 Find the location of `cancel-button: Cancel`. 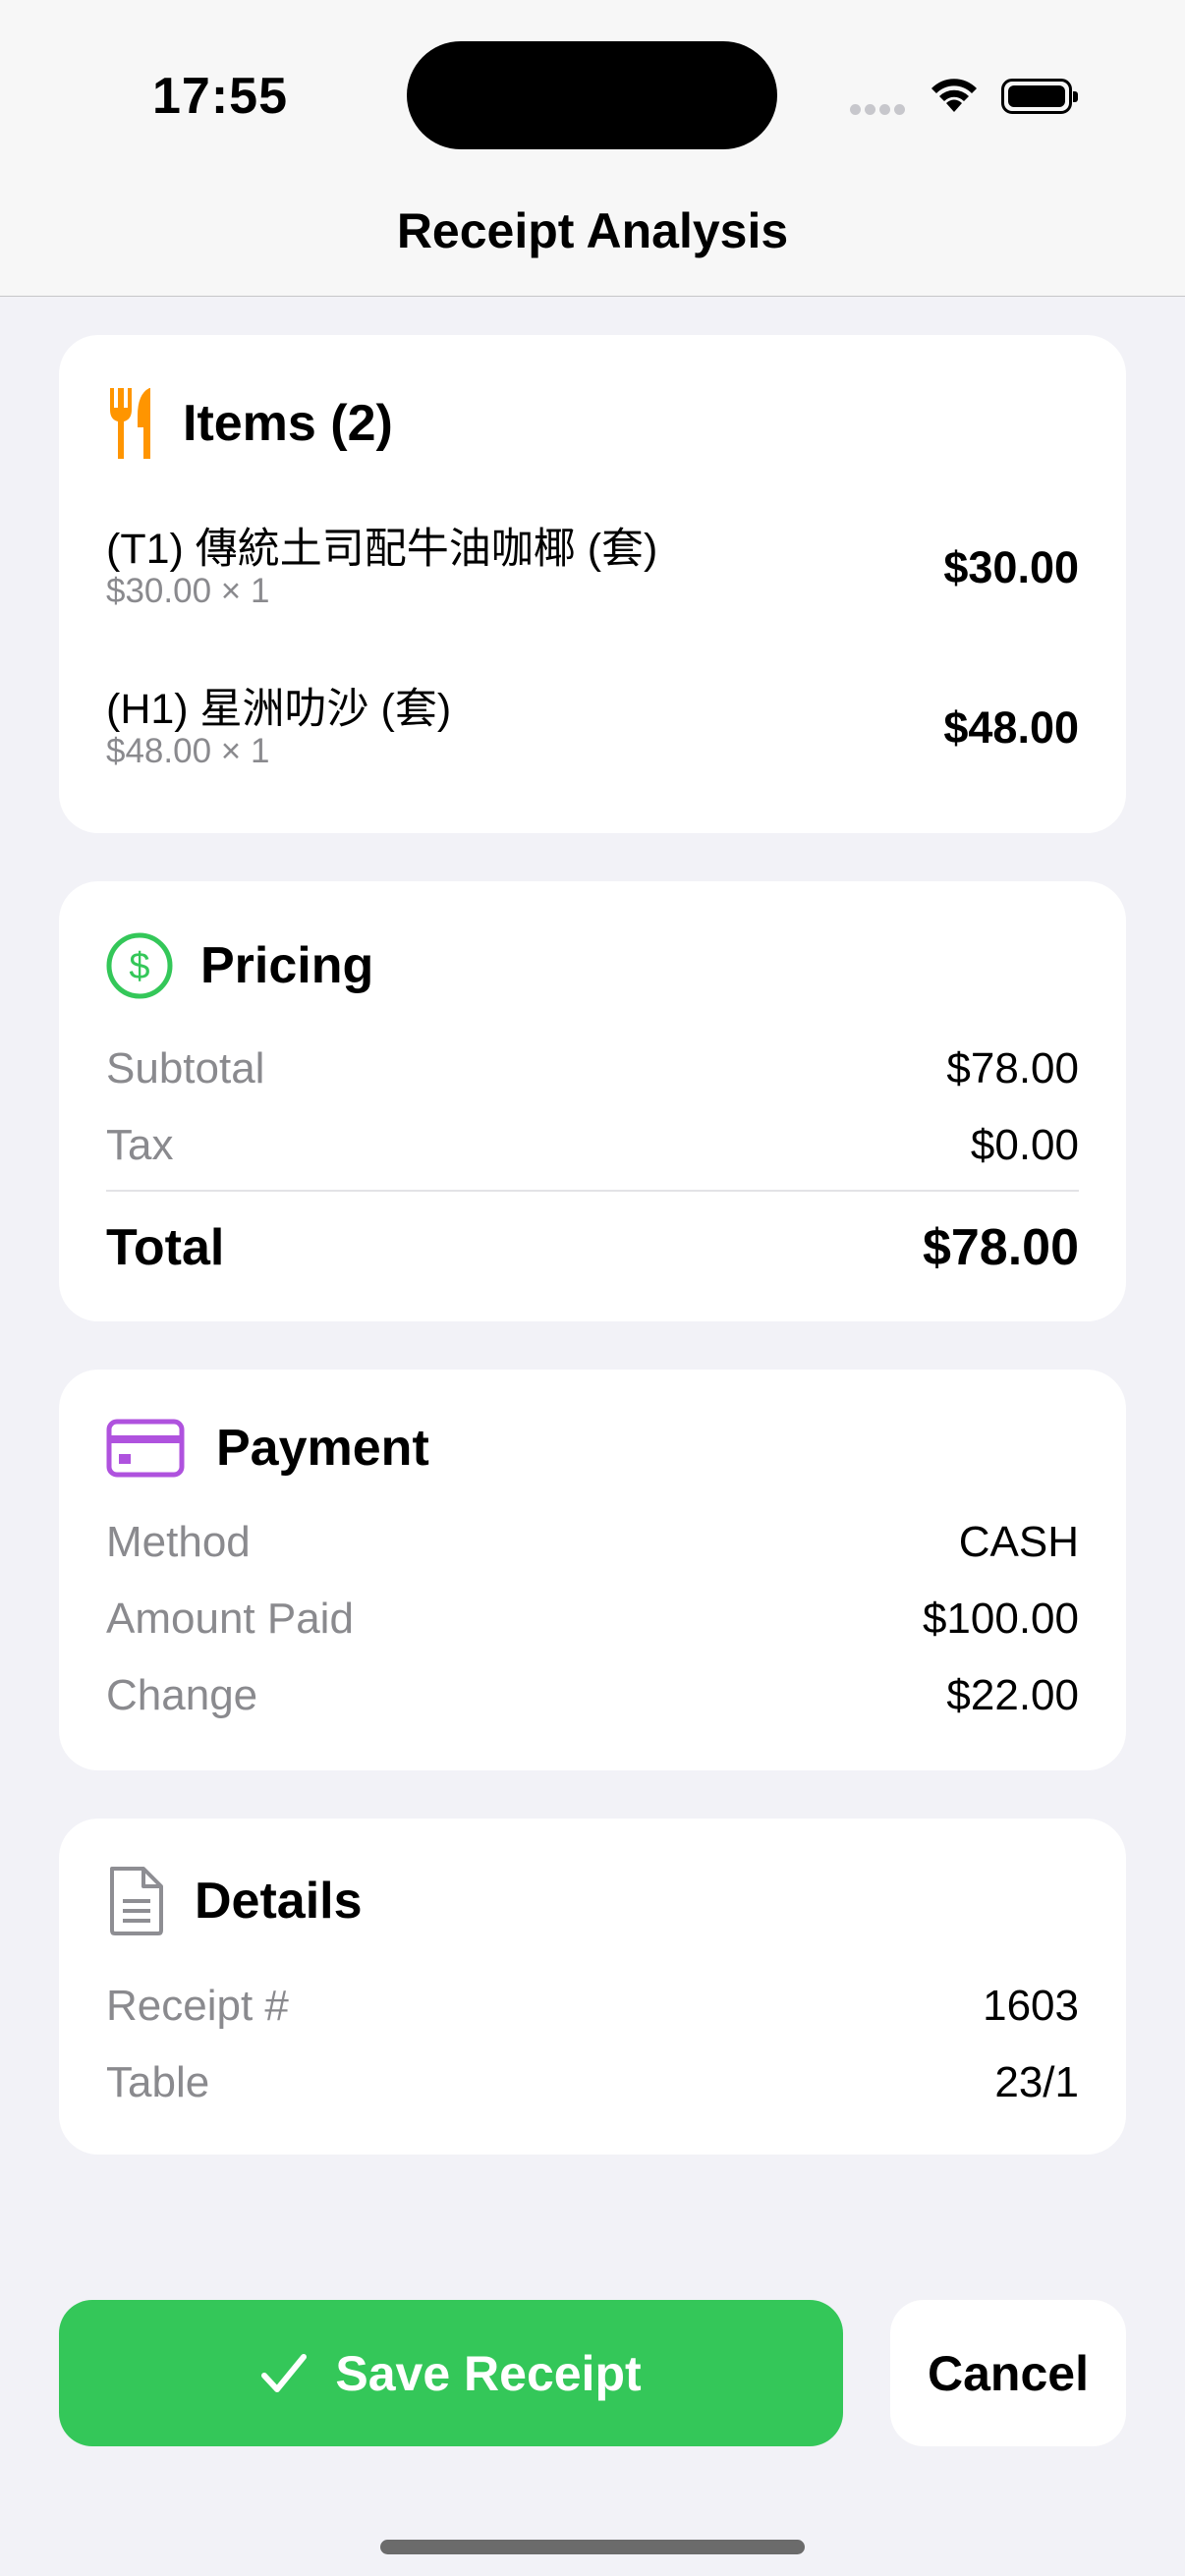

cancel-button: Cancel is located at coordinates (1008, 2373).